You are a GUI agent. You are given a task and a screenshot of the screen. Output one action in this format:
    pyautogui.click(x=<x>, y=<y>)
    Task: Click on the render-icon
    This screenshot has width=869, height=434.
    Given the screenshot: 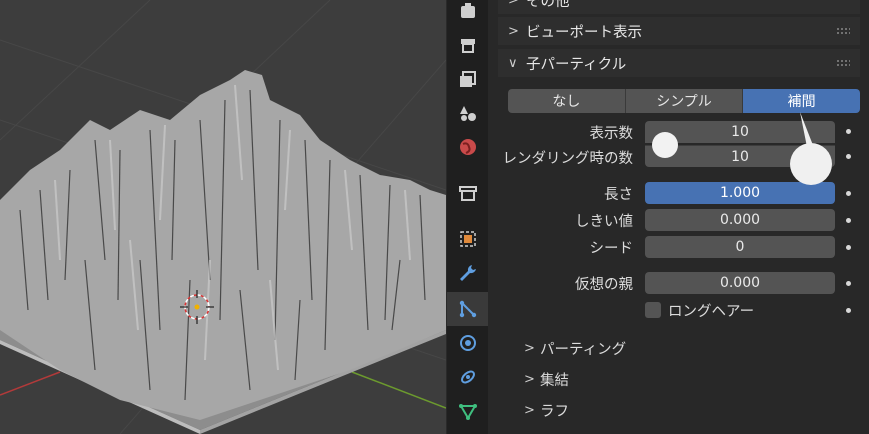 What is the action you would take?
    pyautogui.click(x=468, y=46)
    